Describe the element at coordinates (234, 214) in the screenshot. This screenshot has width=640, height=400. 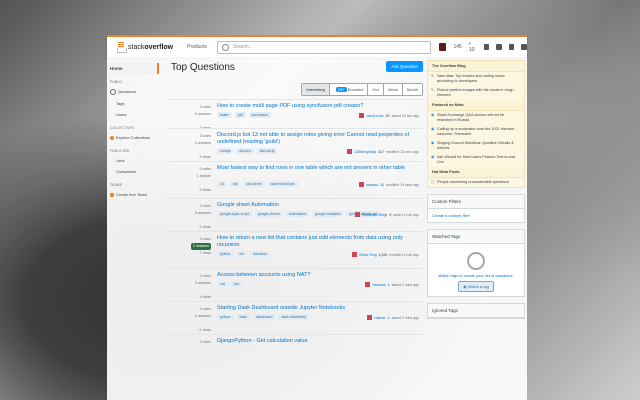
I see `tag: google-apps-script` at that location.